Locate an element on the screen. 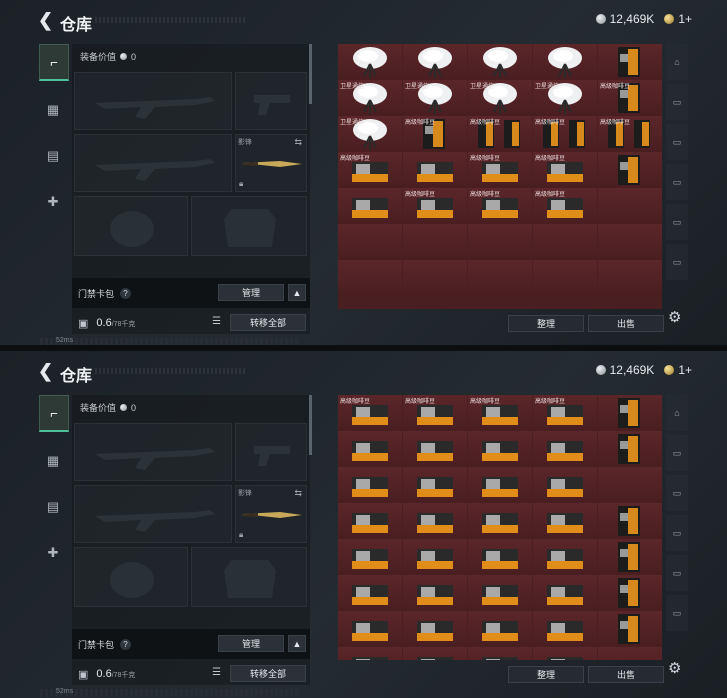 The width and height of the screenshot is (727, 698). right-tab-6: ▭ is located at coordinates (677, 262).